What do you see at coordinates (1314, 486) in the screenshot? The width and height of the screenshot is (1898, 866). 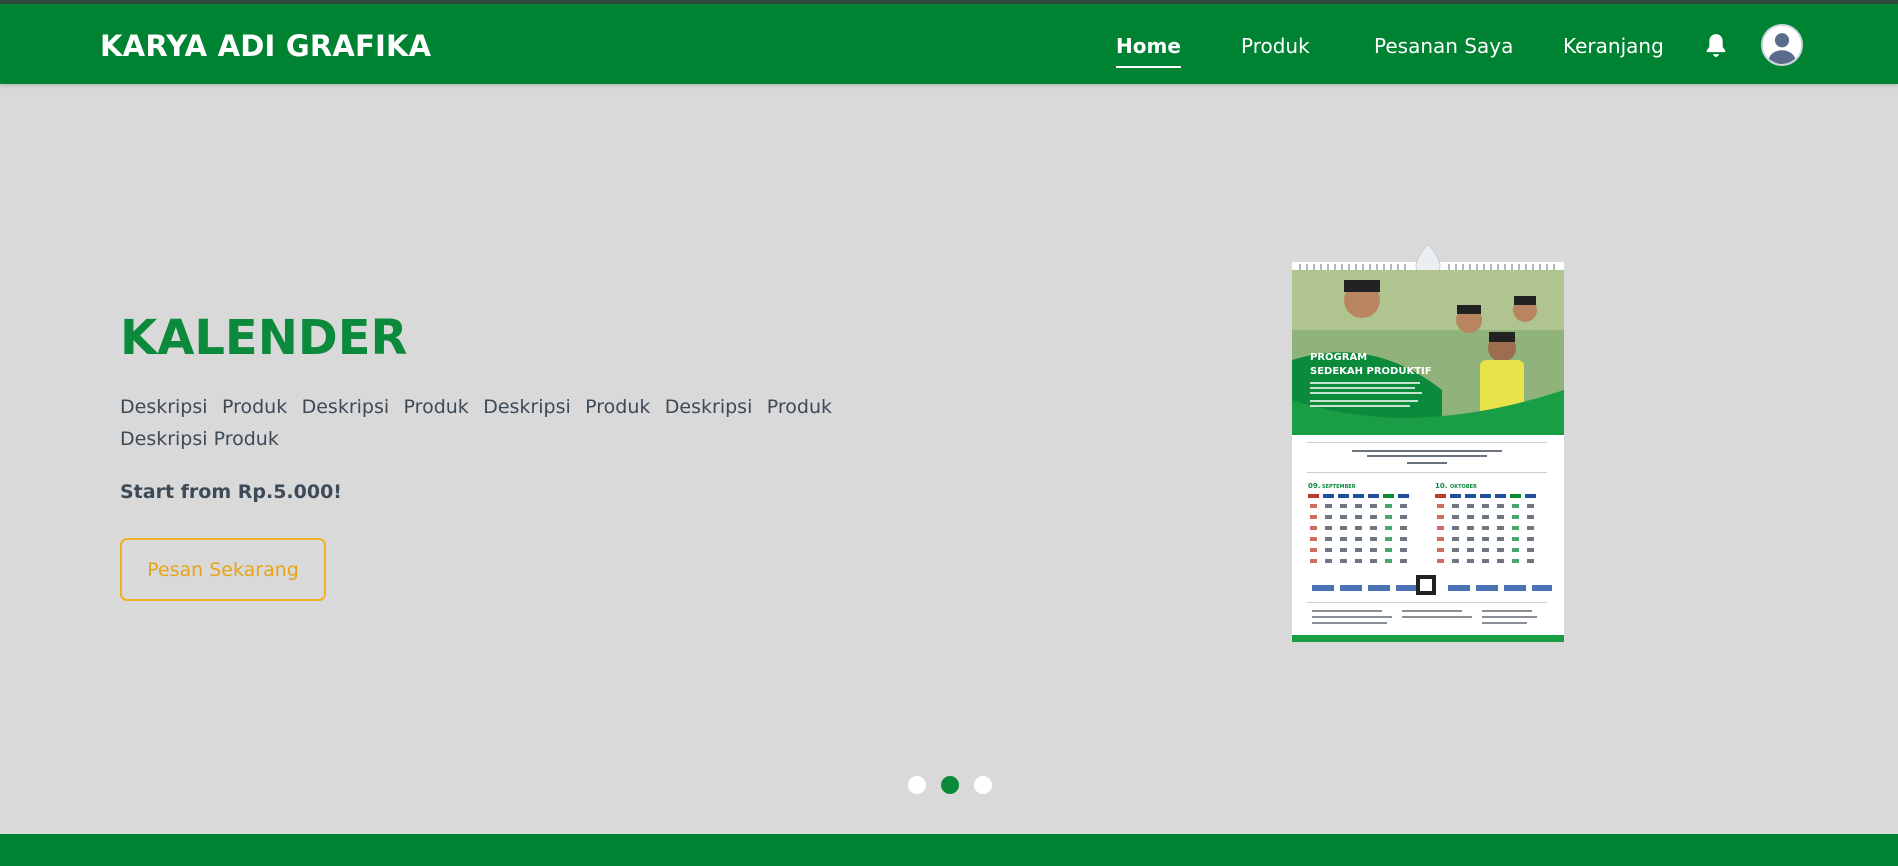 I see `calendar-month1-number: 09.` at bounding box center [1314, 486].